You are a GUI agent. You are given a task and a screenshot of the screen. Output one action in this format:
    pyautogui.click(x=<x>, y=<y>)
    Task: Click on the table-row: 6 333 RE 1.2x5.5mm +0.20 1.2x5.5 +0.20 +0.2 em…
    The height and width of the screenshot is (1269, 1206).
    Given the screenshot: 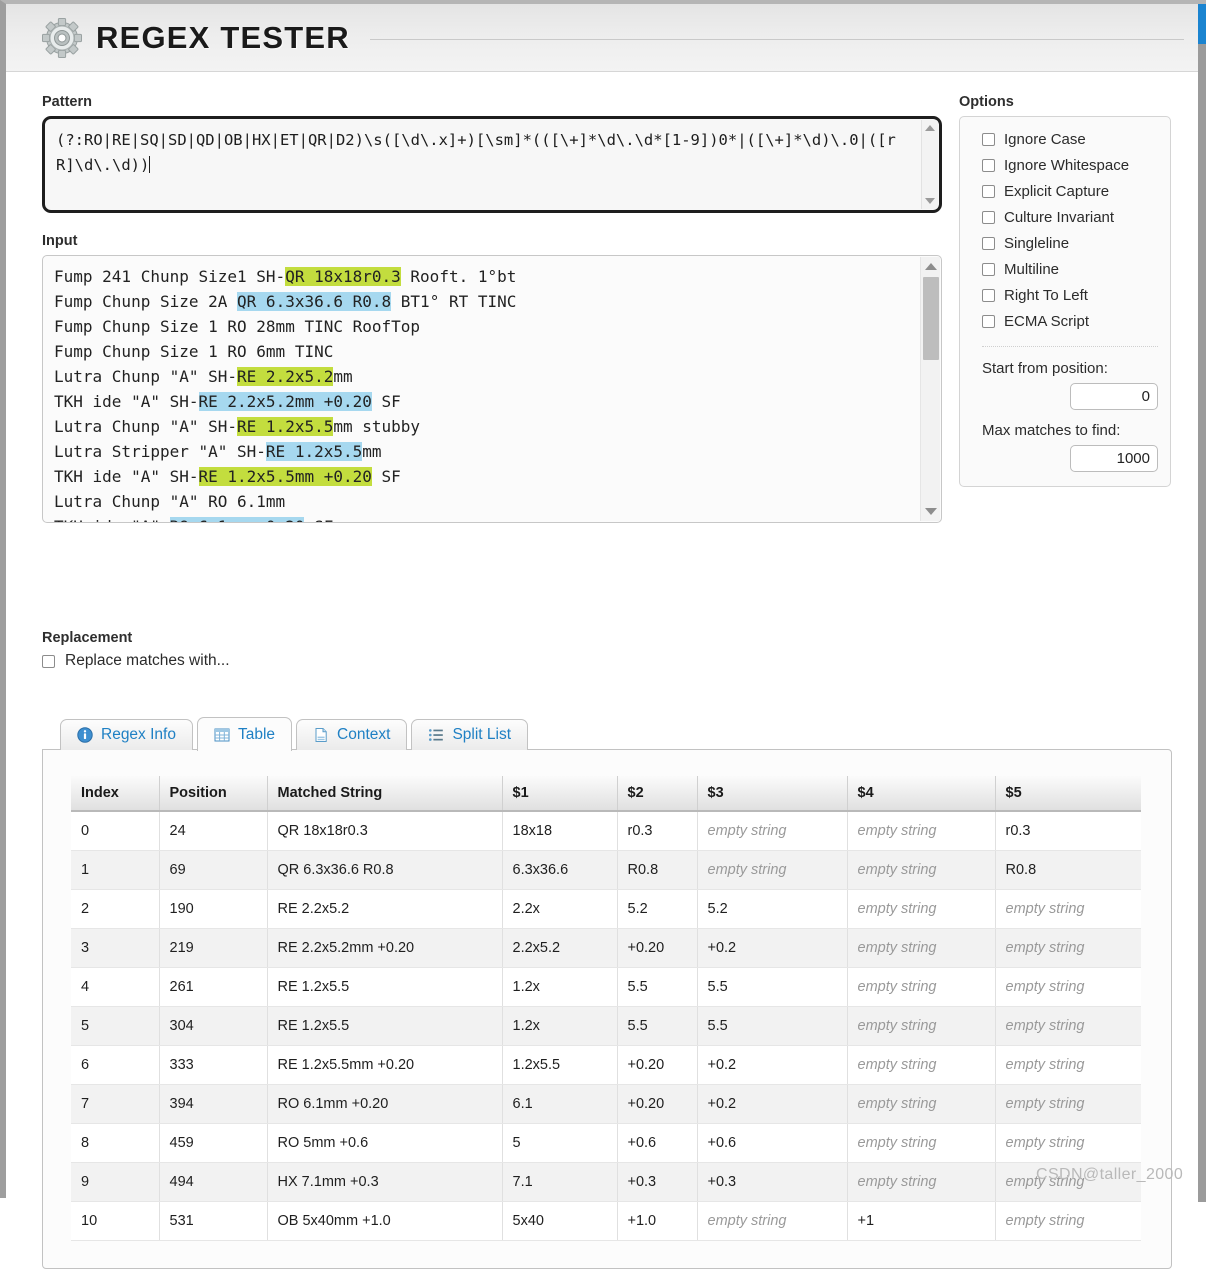 What is the action you would take?
    pyautogui.click(x=606, y=1065)
    